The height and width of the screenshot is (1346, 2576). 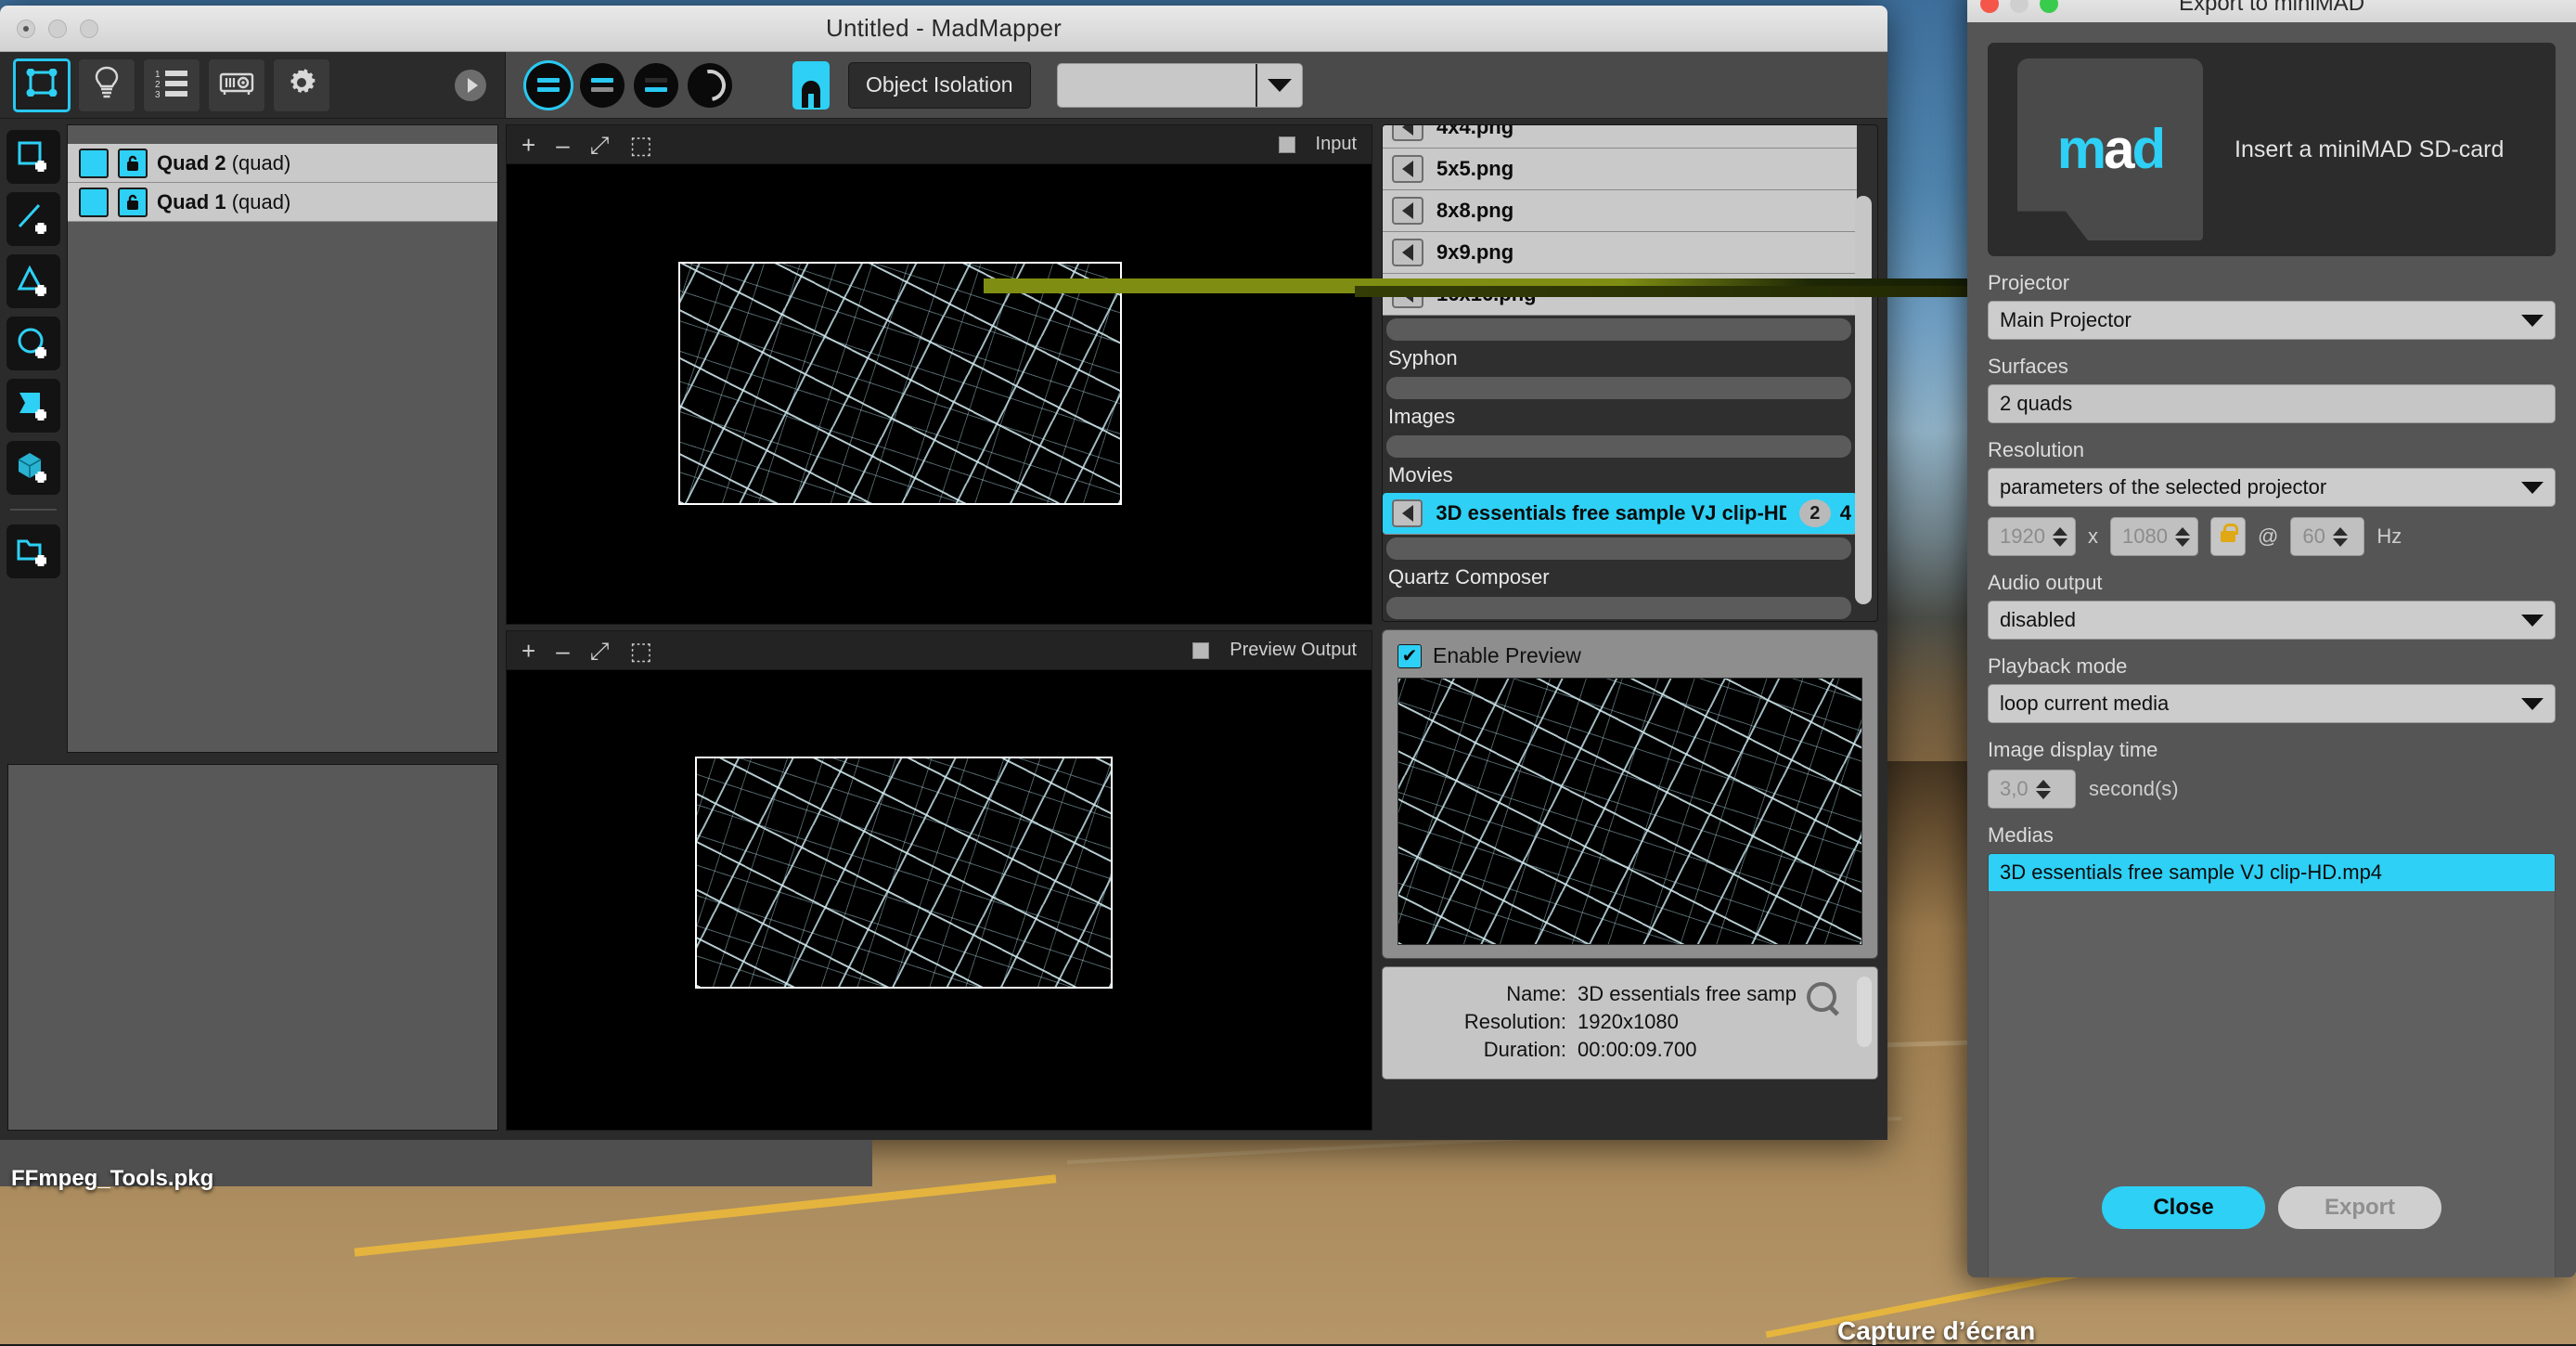 I want to click on export-minimize-button, so click(x=2020, y=6).